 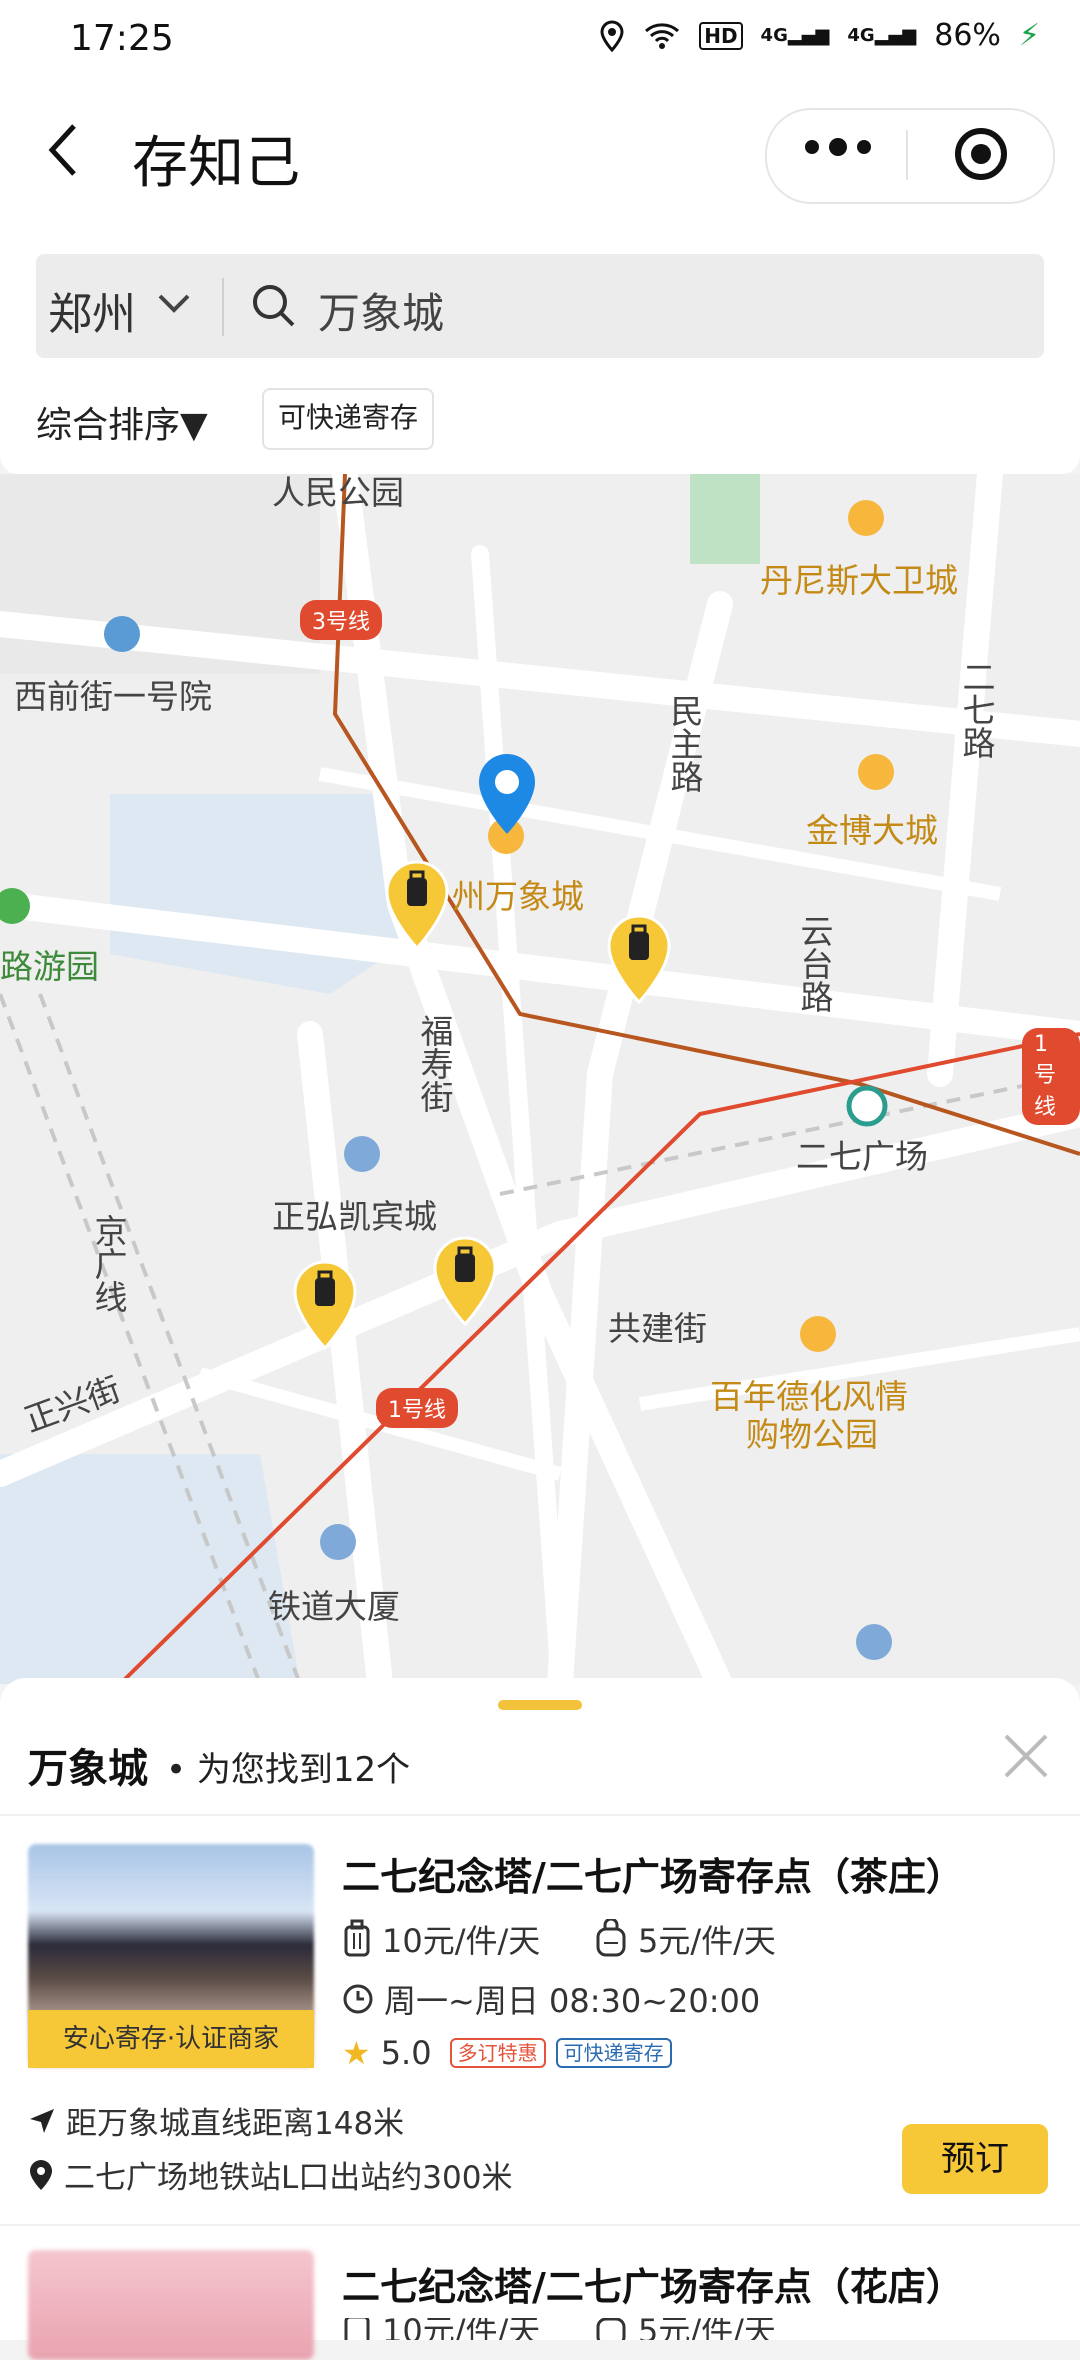 I want to click on map-label-jingguang: 京广线, so click(x=108, y=1263).